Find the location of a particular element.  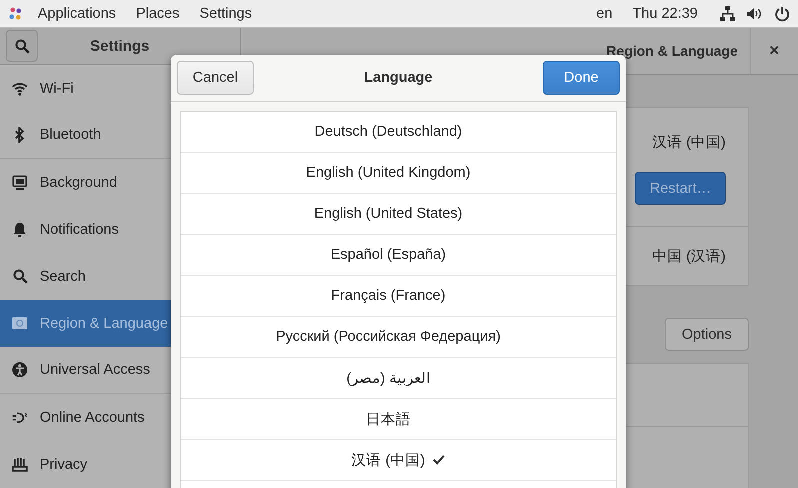

top-menu: Places is located at coordinates (158, 14).